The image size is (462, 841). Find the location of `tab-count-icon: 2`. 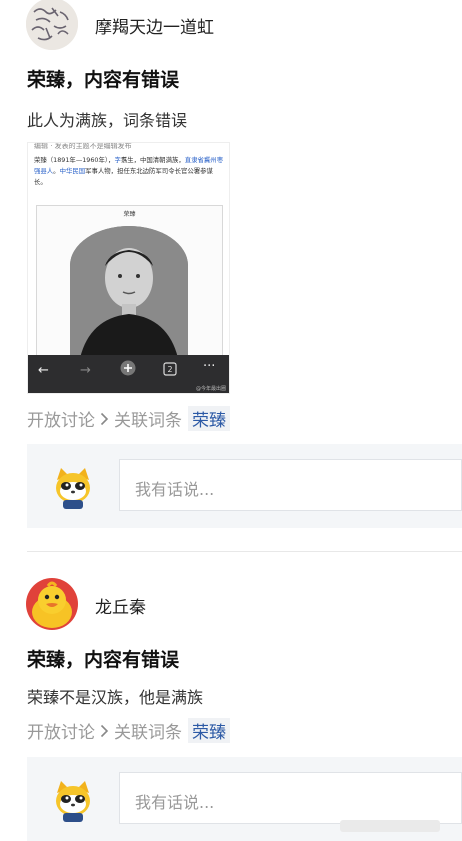

tab-count-icon: 2 is located at coordinates (170, 371).